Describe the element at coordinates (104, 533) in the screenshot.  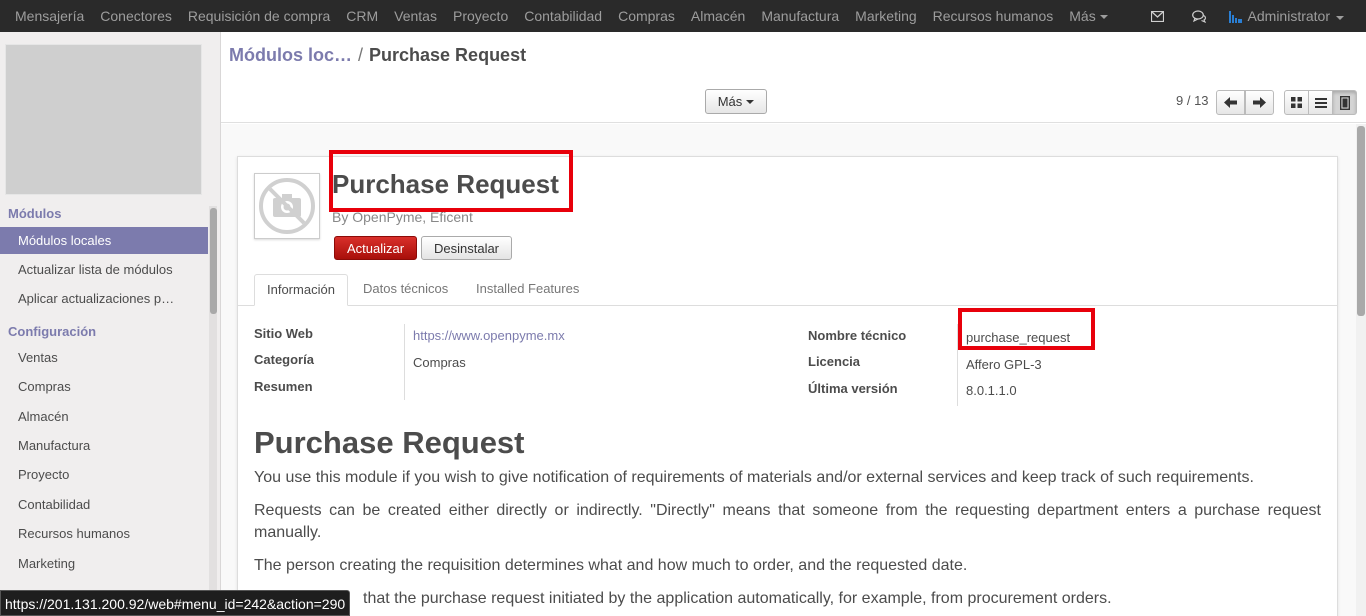
I see `sidebar-item-recursos-humanos: Recursos humanos` at that location.